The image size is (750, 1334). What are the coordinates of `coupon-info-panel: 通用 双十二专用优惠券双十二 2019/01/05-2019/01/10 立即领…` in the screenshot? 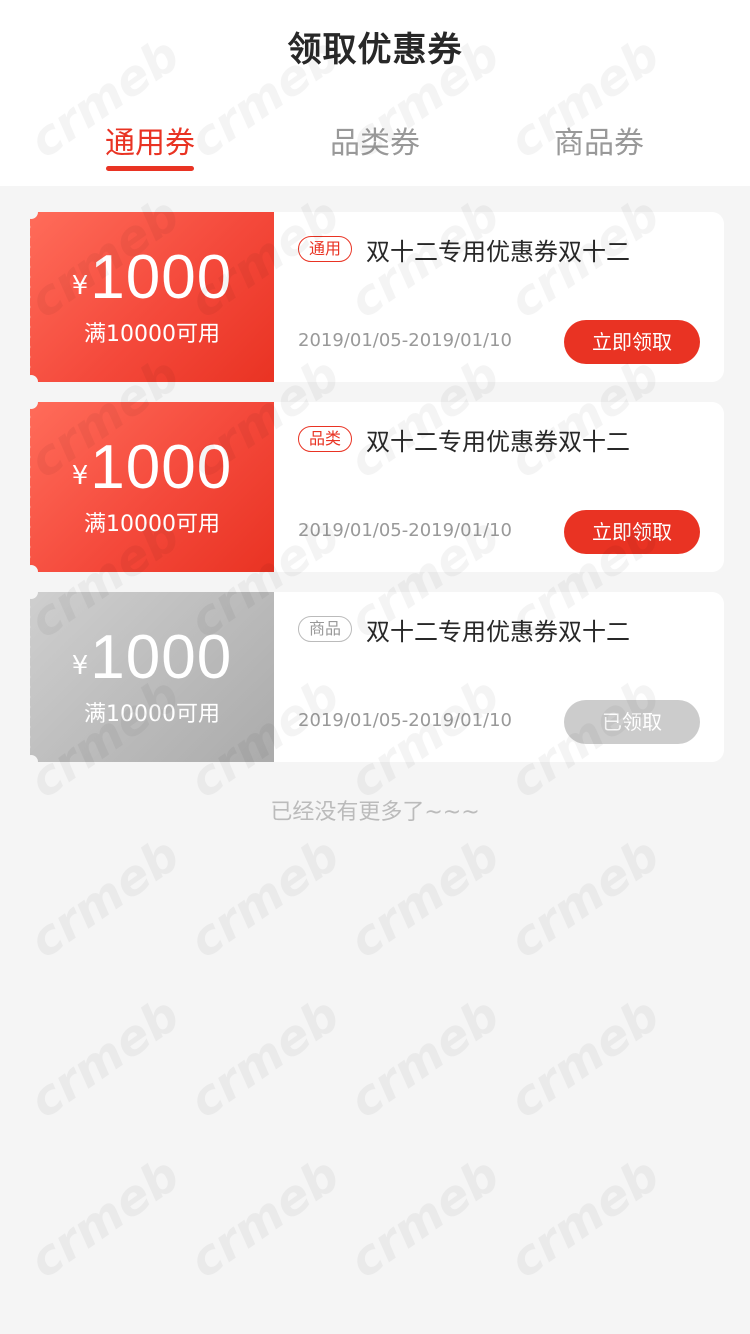 It's located at (499, 297).